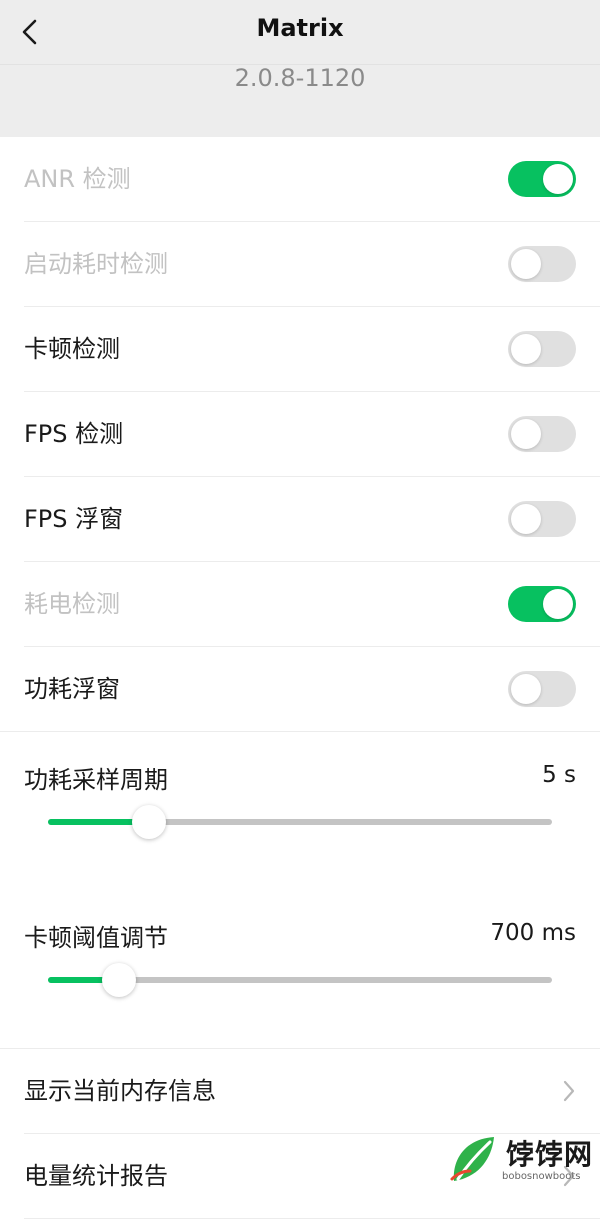 This screenshot has width=600, height=1219. Describe the element at coordinates (300, 28) in the screenshot. I see `page-title: Matrix` at that location.